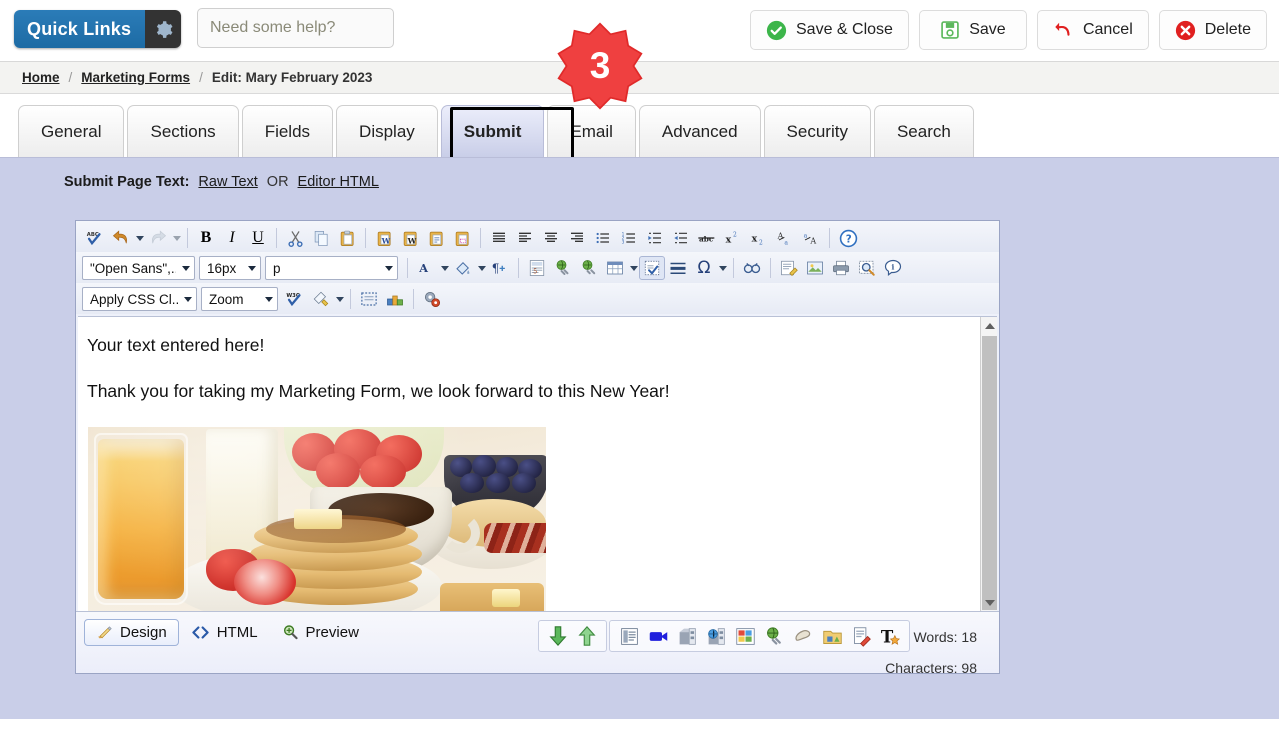 The height and width of the screenshot is (747, 1279). Describe the element at coordinates (861, 636) in the screenshot. I see `document-edit-icon` at that location.